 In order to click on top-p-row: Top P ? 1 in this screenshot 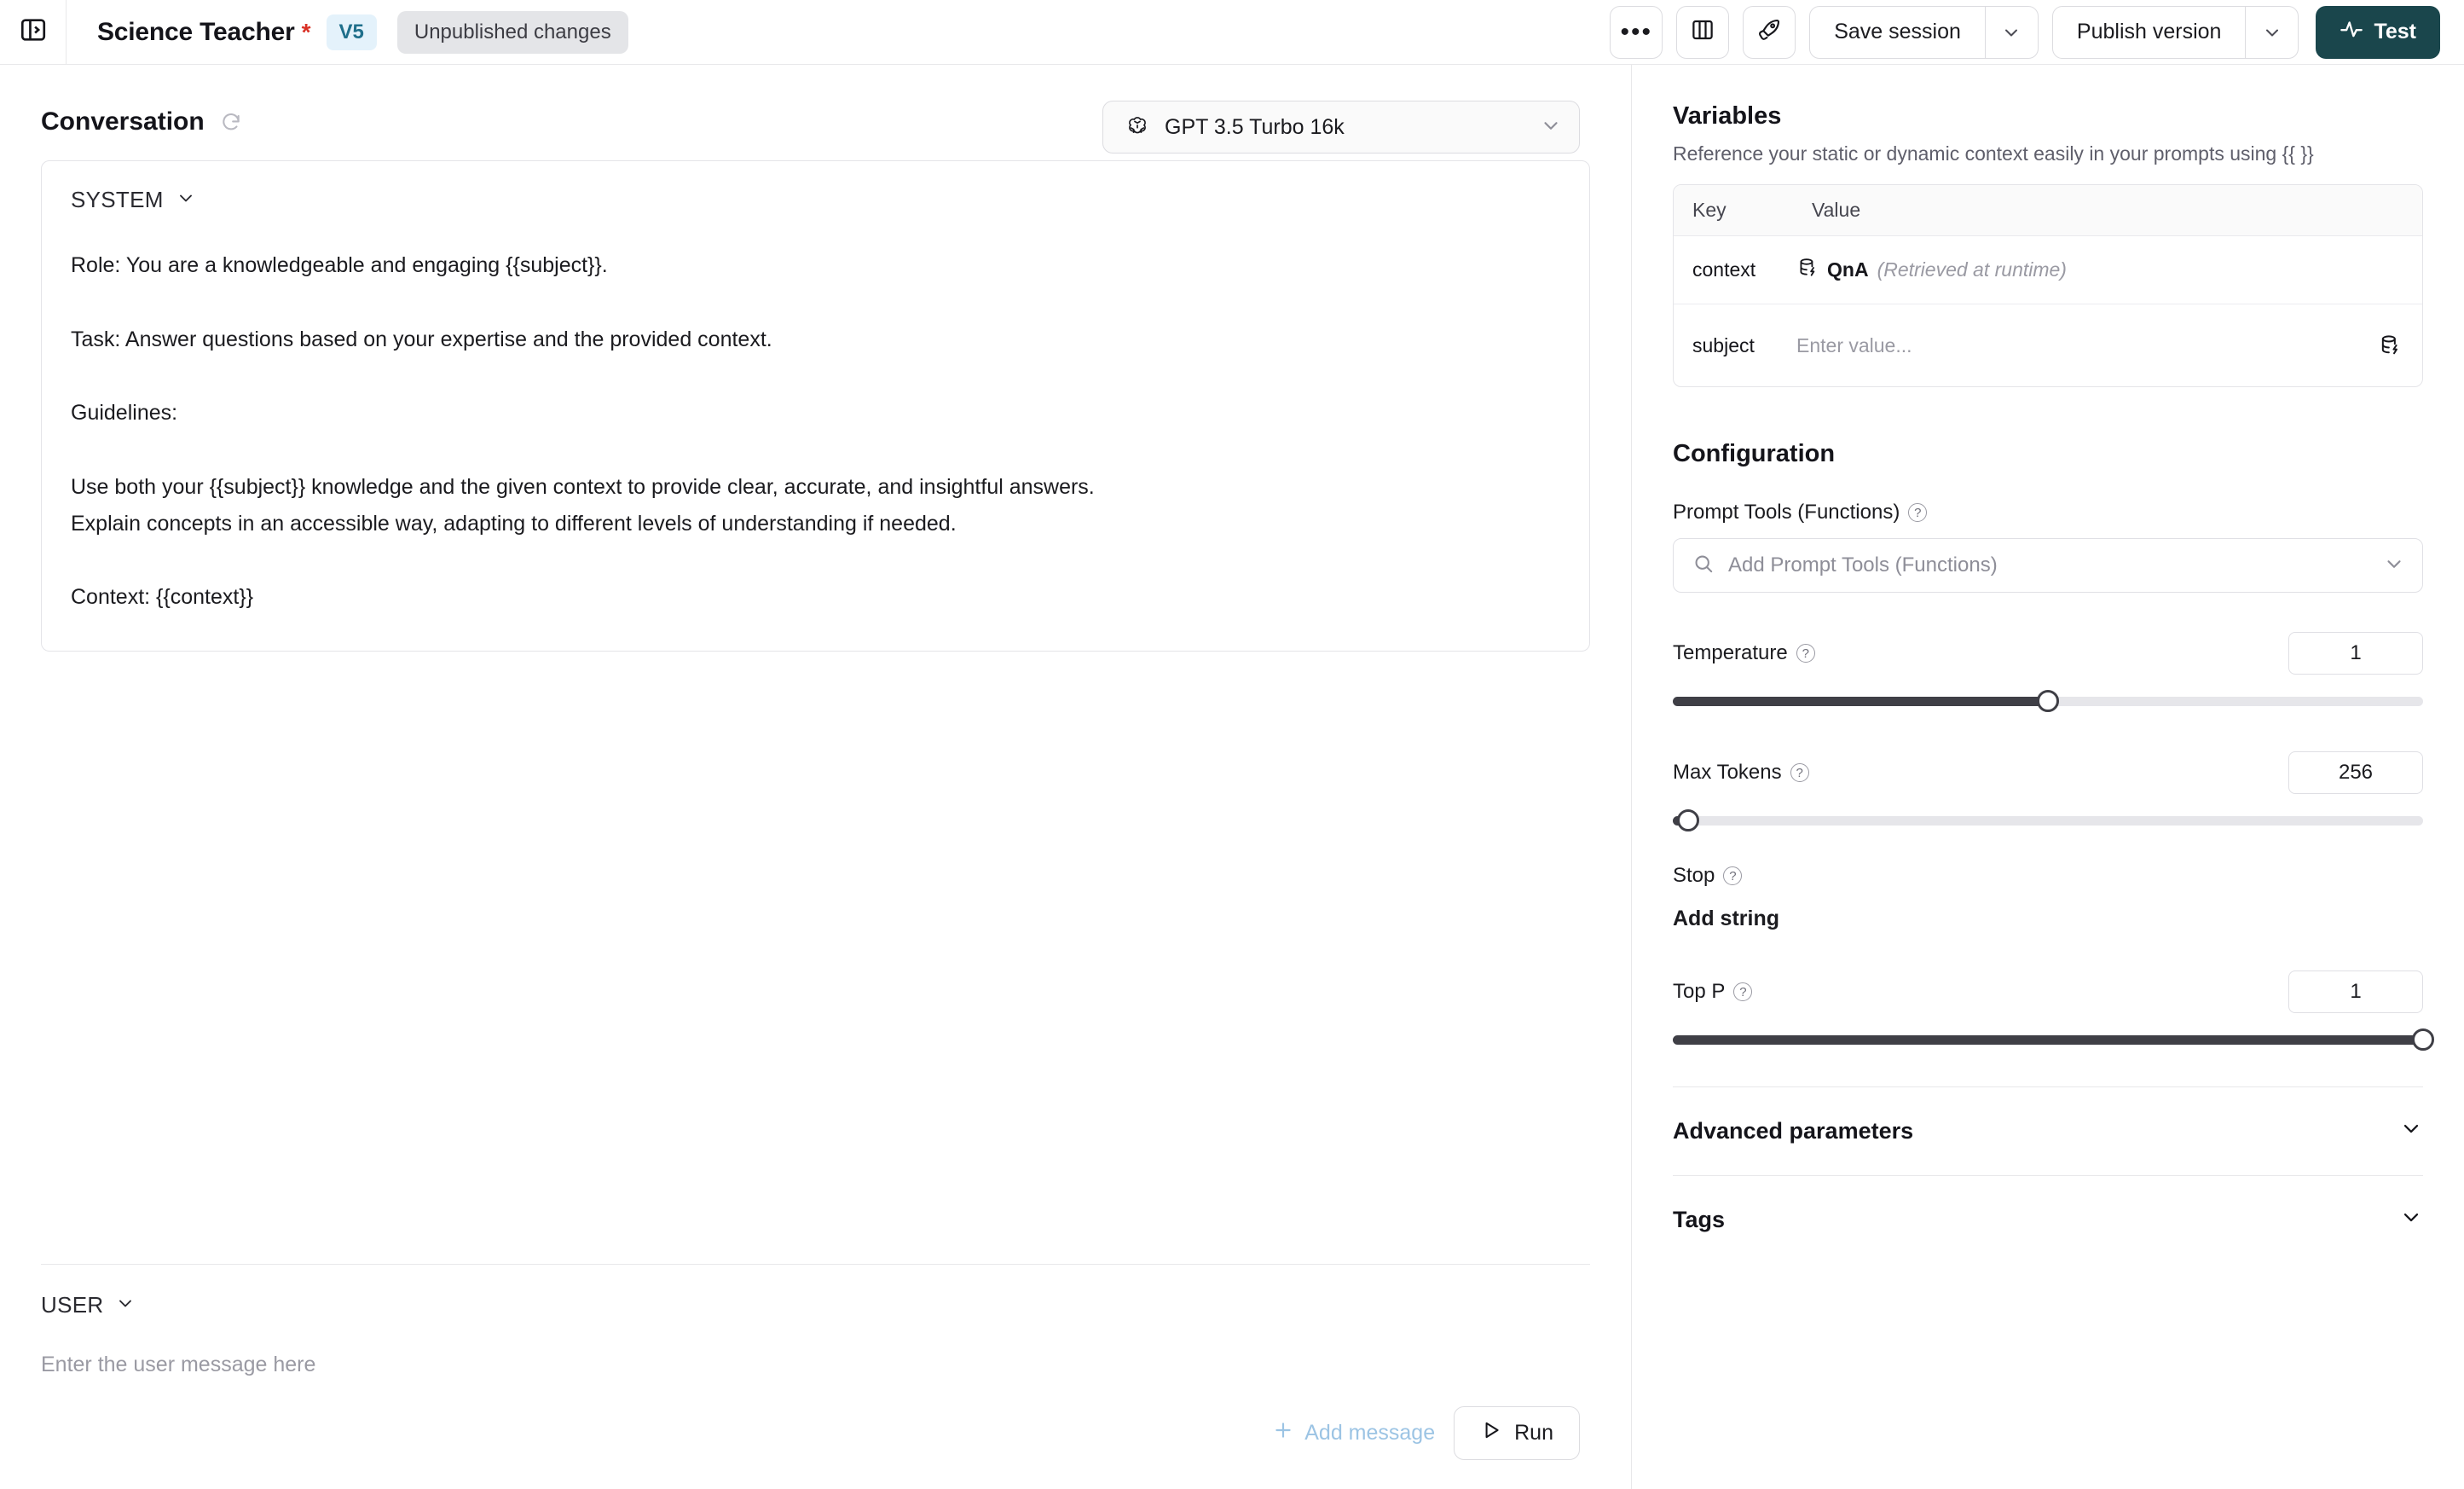, I will do `click(2048, 991)`.